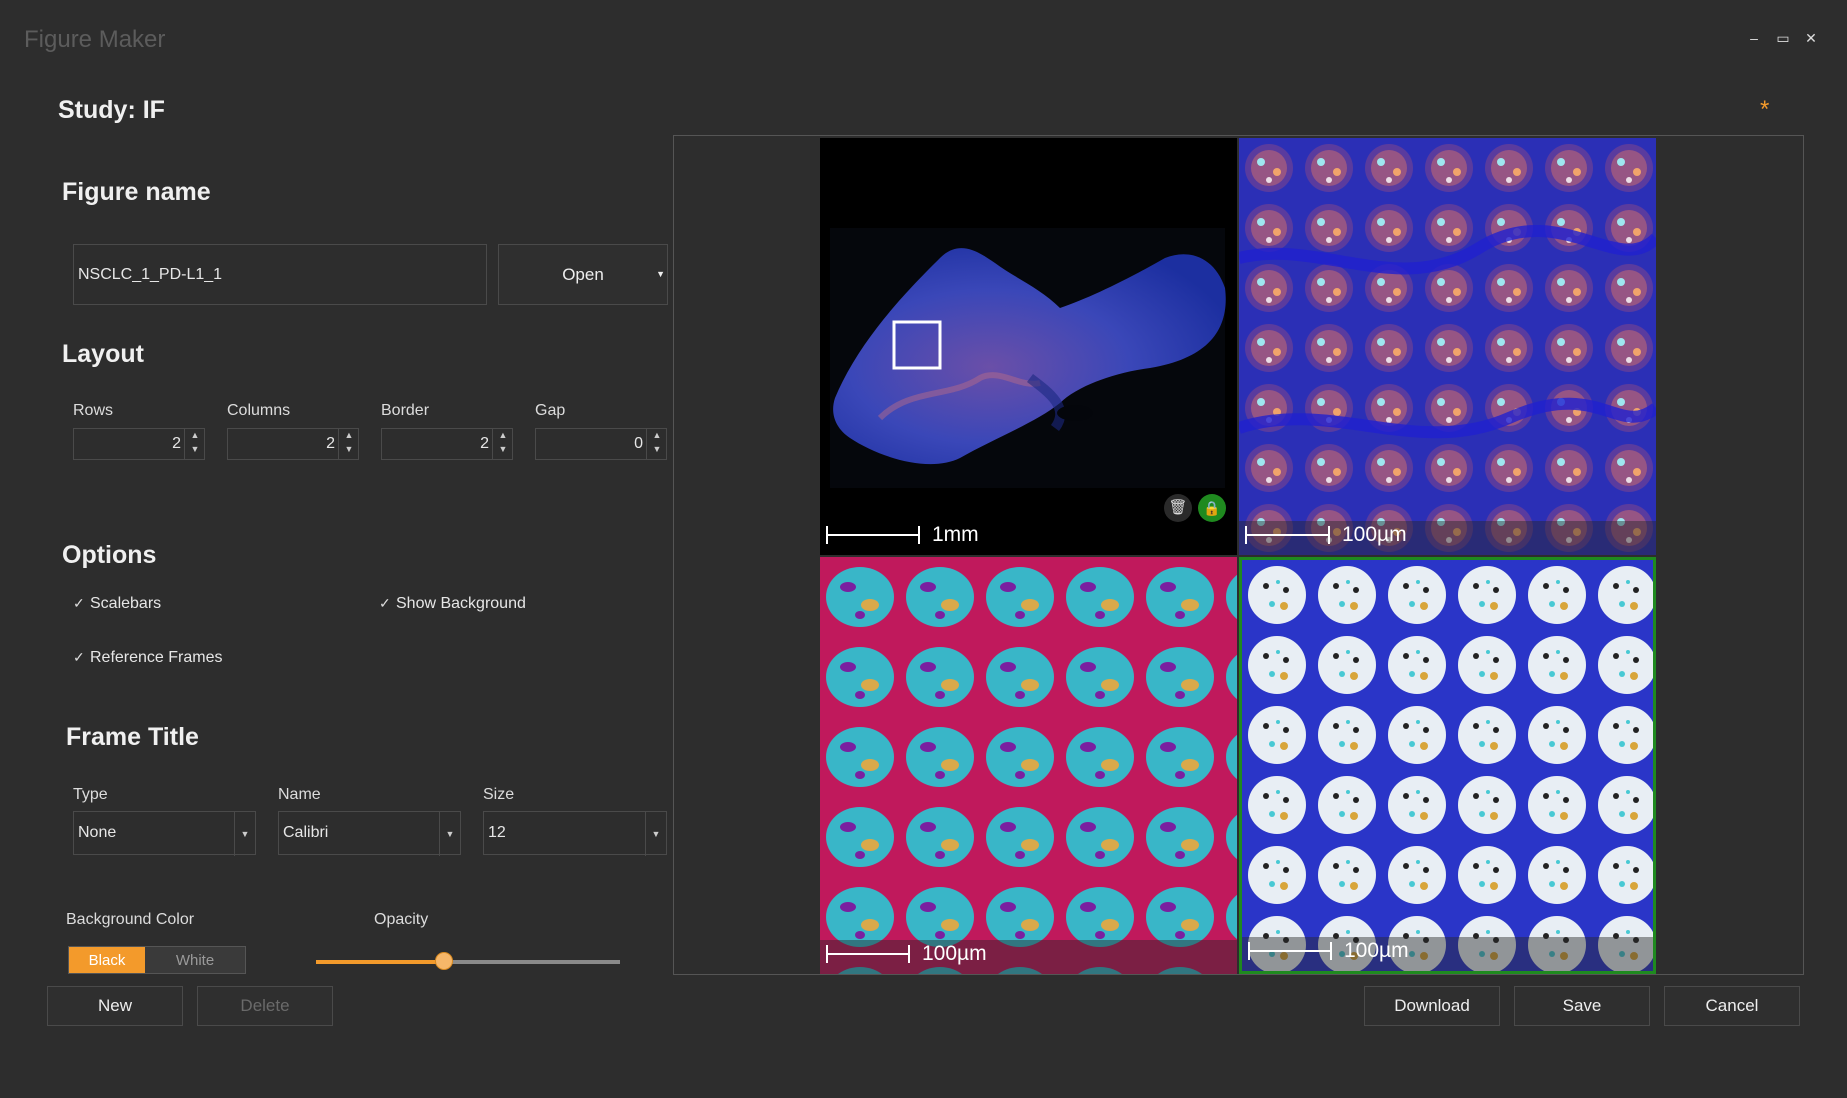  Describe the element at coordinates (293, 444) in the screenshot. I see `columns-spinbox: 2 ▲ ▼` at that location.